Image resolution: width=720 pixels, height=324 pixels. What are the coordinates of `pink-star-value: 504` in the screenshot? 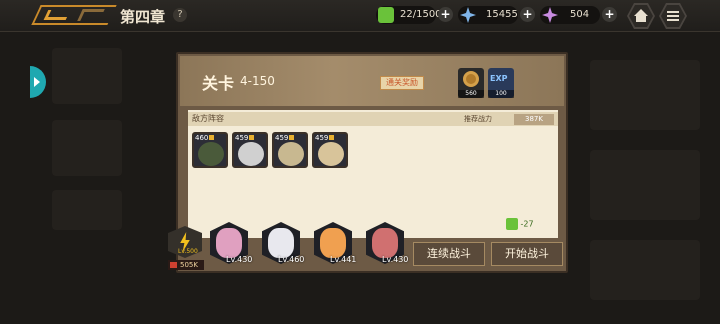 It's located at (580, 14).